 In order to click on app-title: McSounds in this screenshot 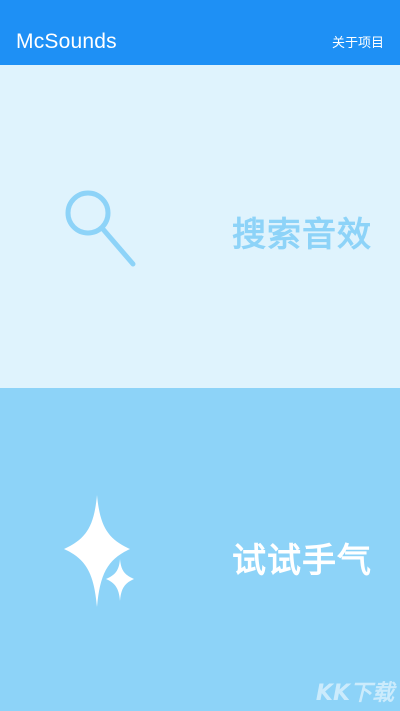, I will do `click(66, 41)`.